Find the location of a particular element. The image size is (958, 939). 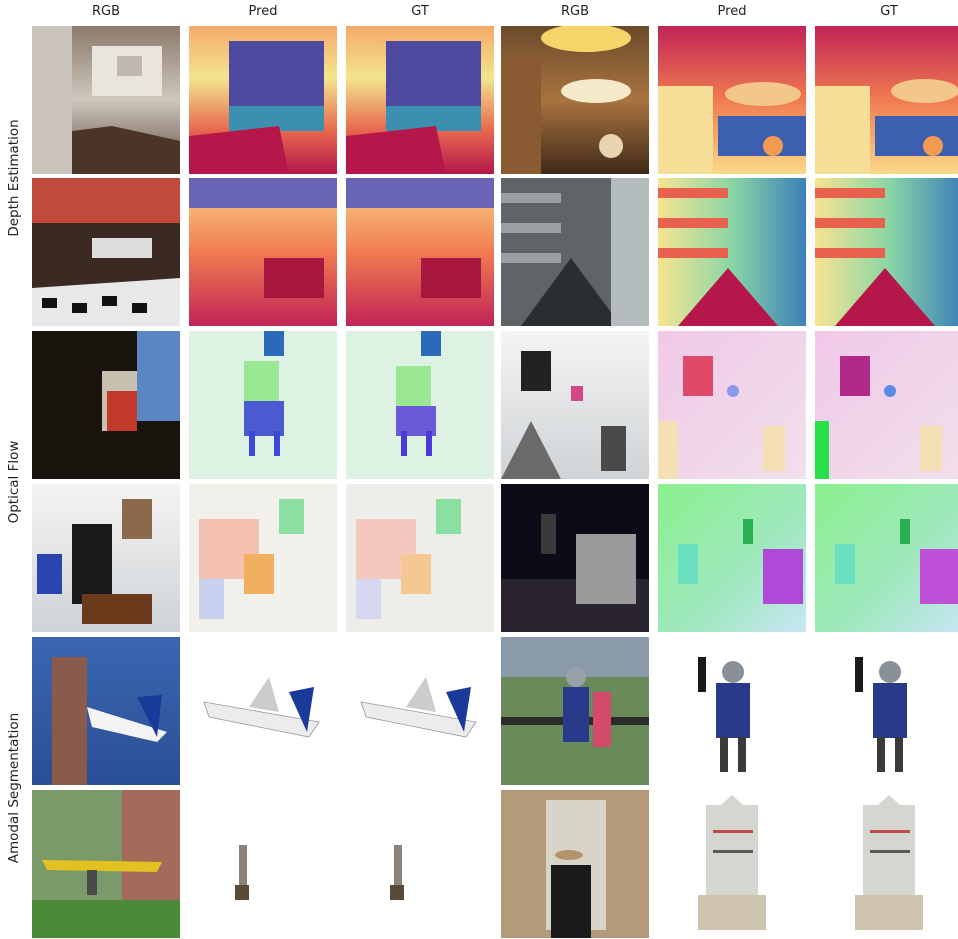

rgb-lobby-image is located at coordinates (575, 100).